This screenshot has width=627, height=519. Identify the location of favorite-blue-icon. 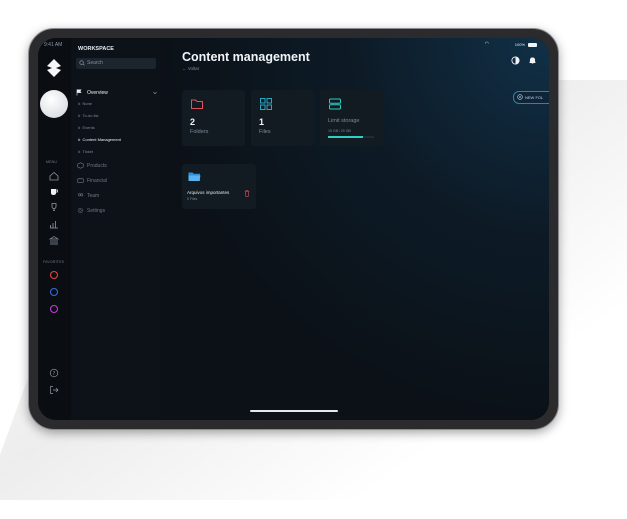
(54, 292).